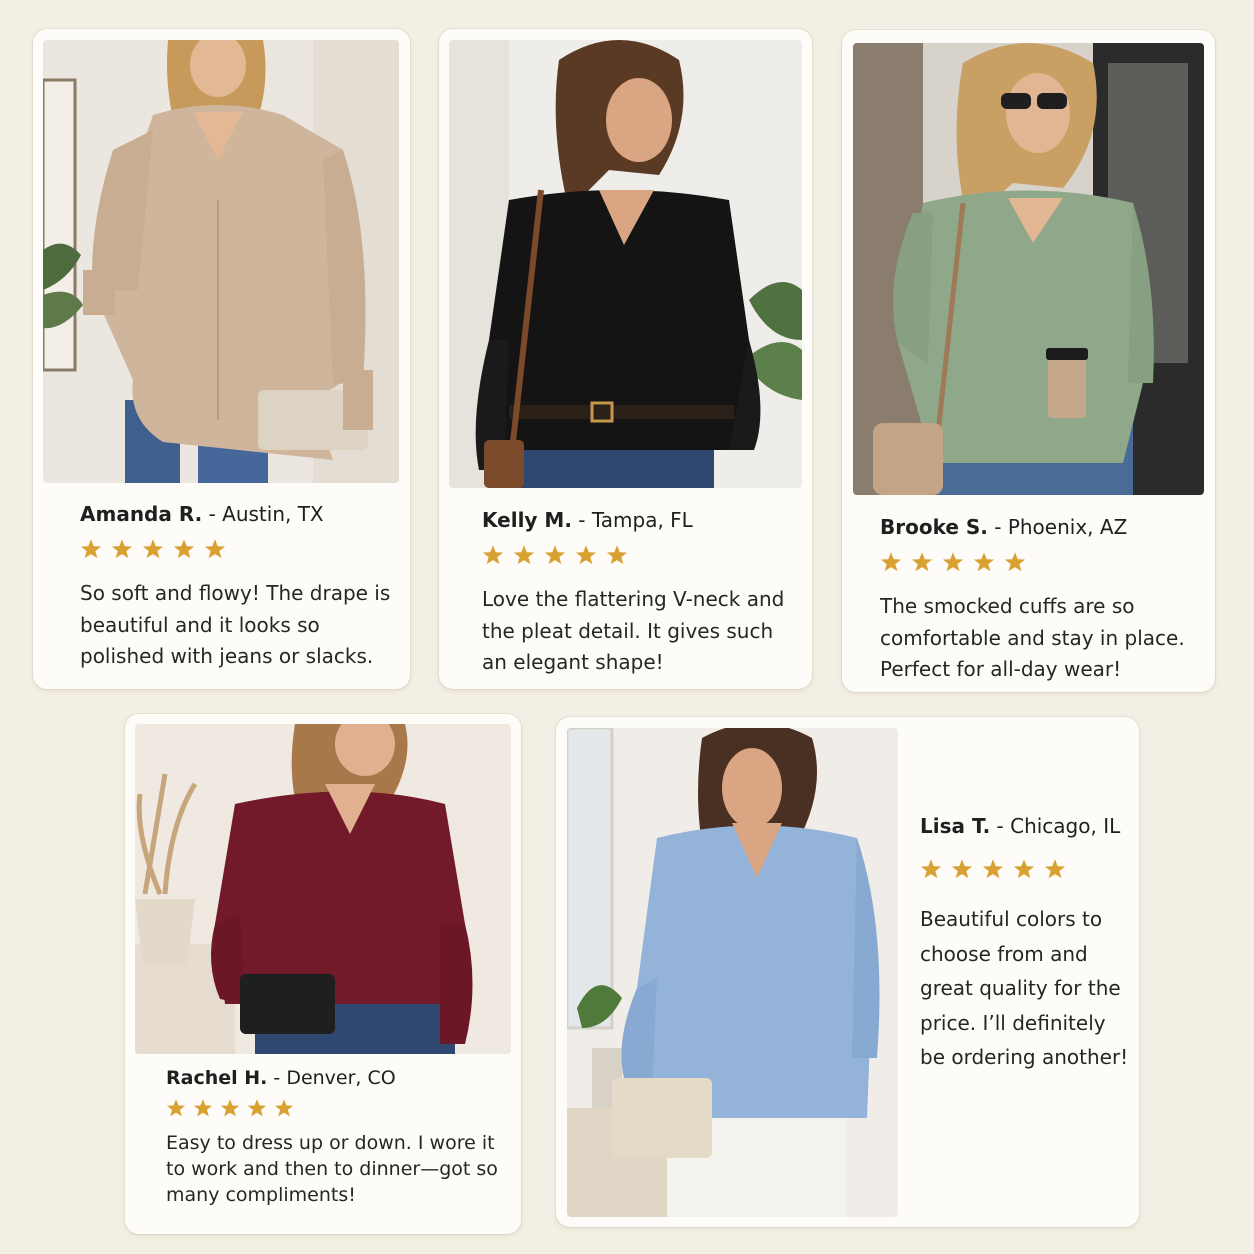 This screenshot has width=1254, height=1254. I want to click on reviewer-location: - Phoenix, AZ, so click(1061, 527).